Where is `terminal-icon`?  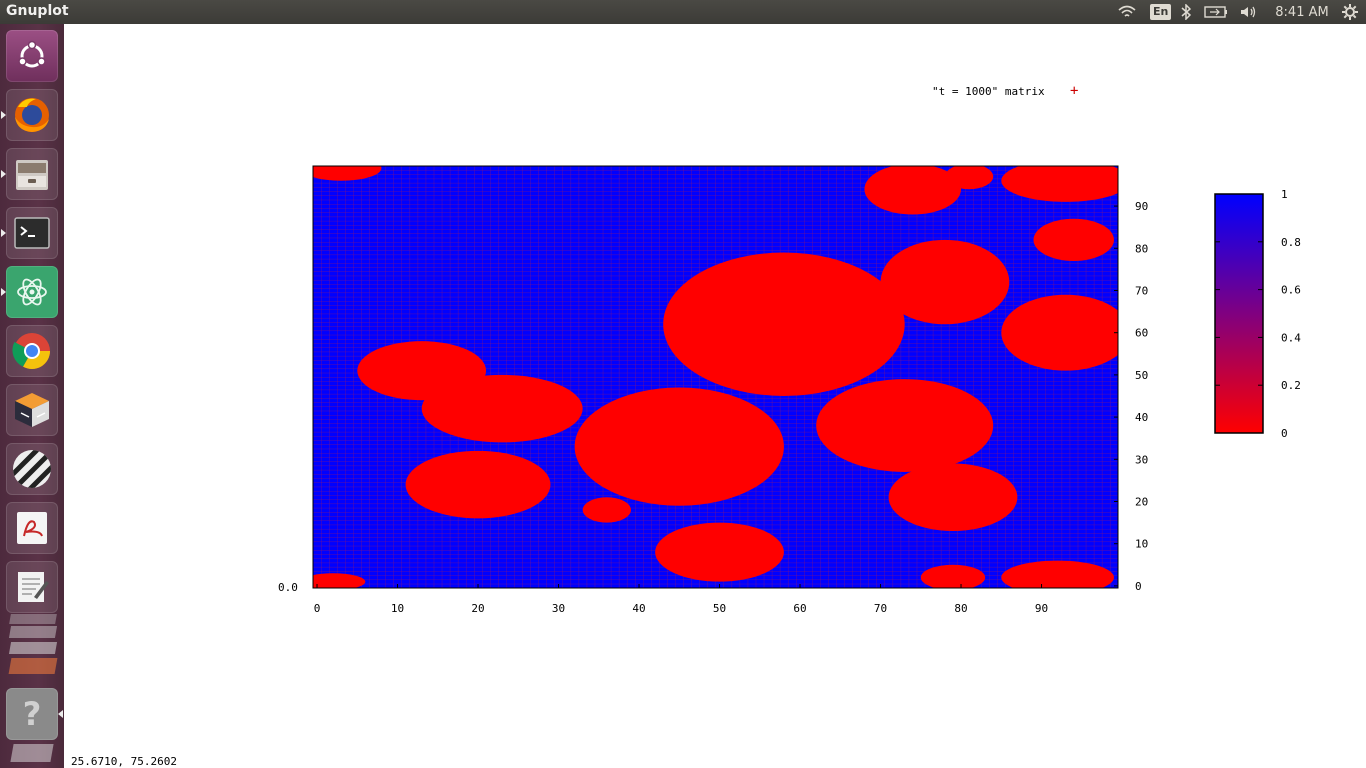 terminal-icon is located at coordinates (32, 233).